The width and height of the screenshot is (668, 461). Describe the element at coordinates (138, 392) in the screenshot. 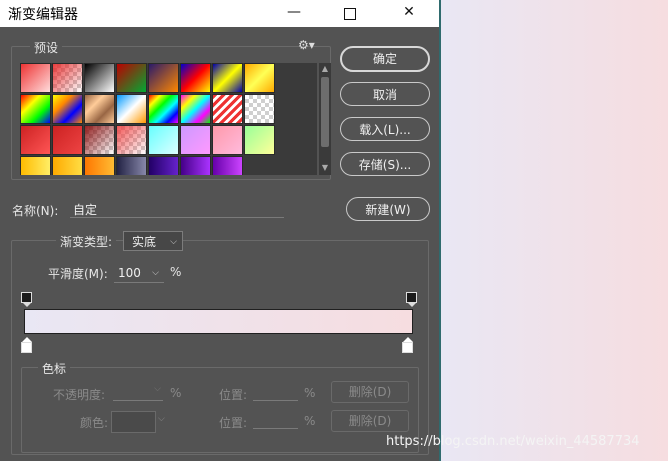

I see `opacity-input: ⌵` at that location.